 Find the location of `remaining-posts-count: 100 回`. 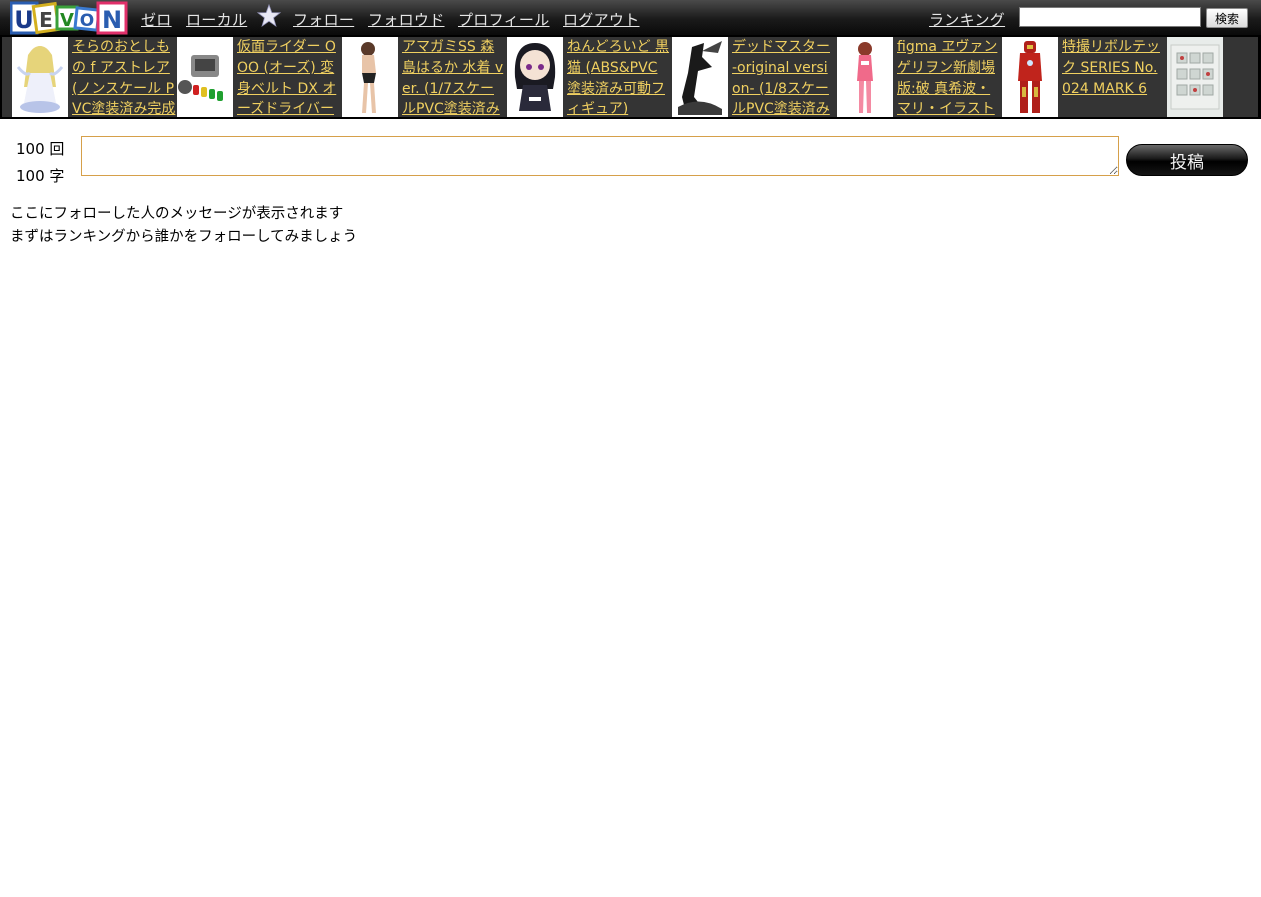

remaining-posts-count: 100 回 is located at coordinates (40, 149).